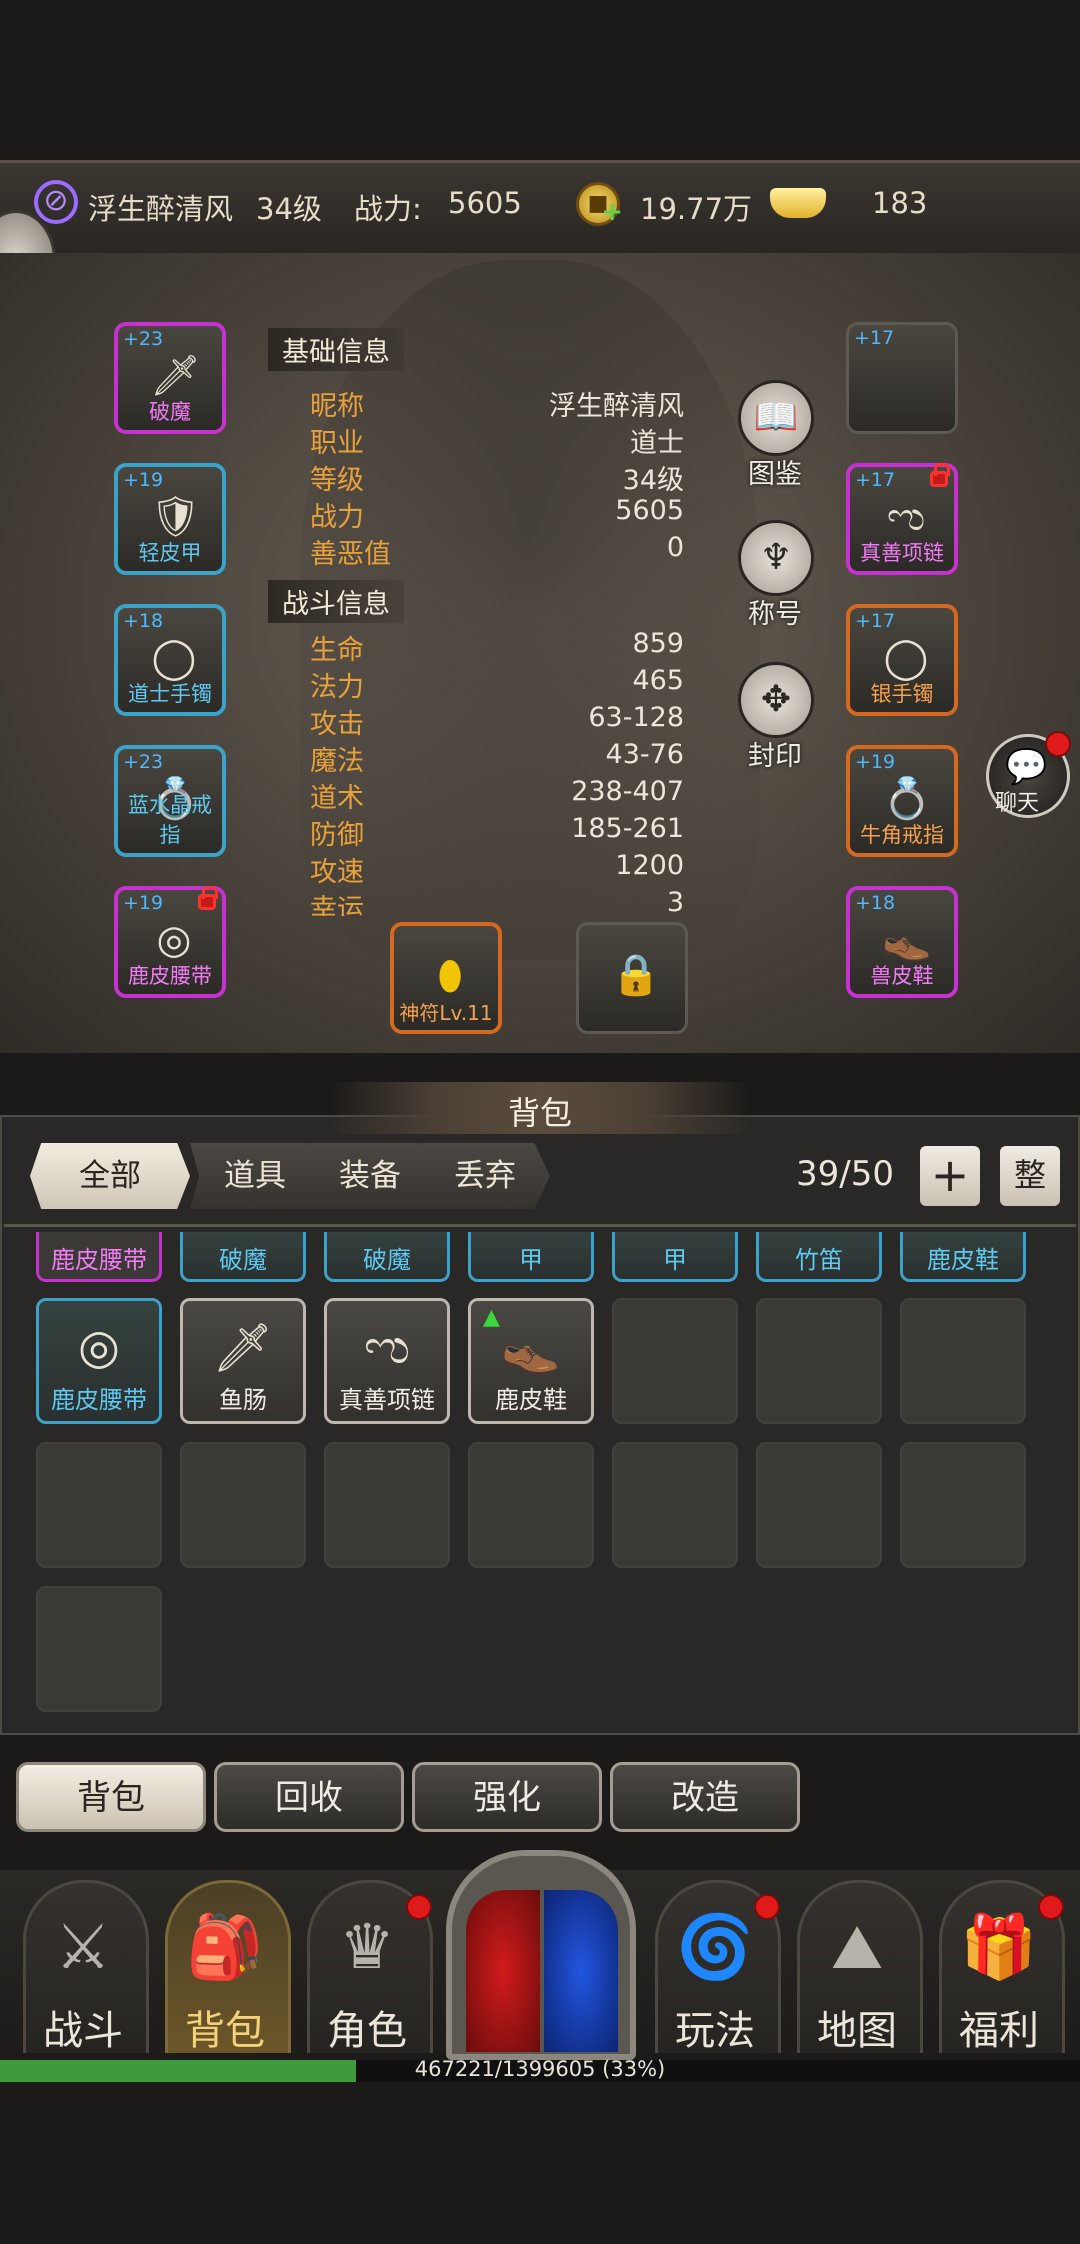  What do you see at coordinates (170, 694) in the screenshot?
I see `equip-name: 道士手镯` at bounding box center [170, 694].